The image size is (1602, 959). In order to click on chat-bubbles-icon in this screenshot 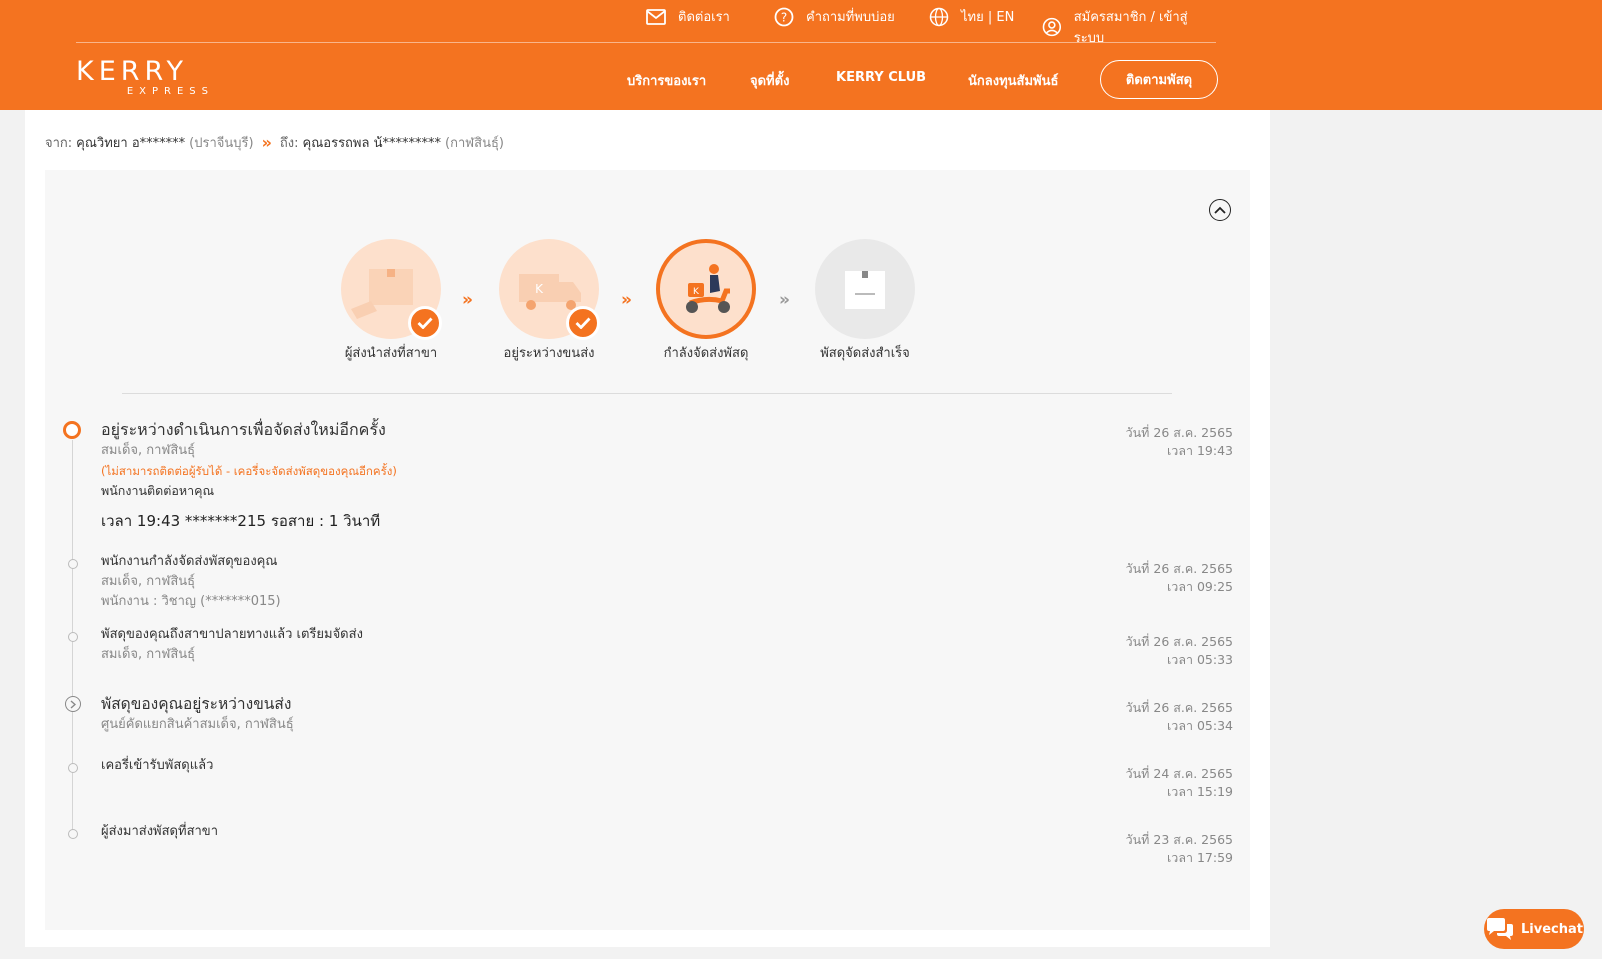, I will do `click(1500, 929)`.